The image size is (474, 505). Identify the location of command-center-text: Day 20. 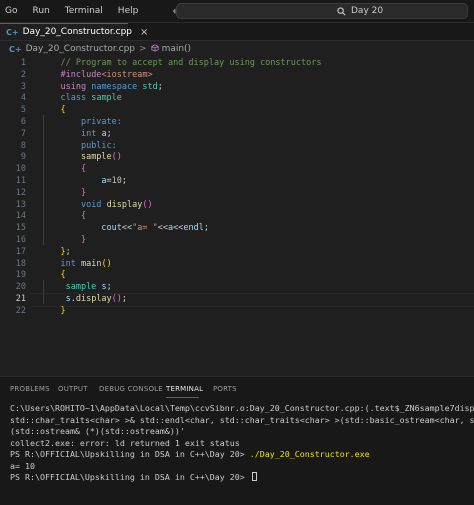
(367, 11).